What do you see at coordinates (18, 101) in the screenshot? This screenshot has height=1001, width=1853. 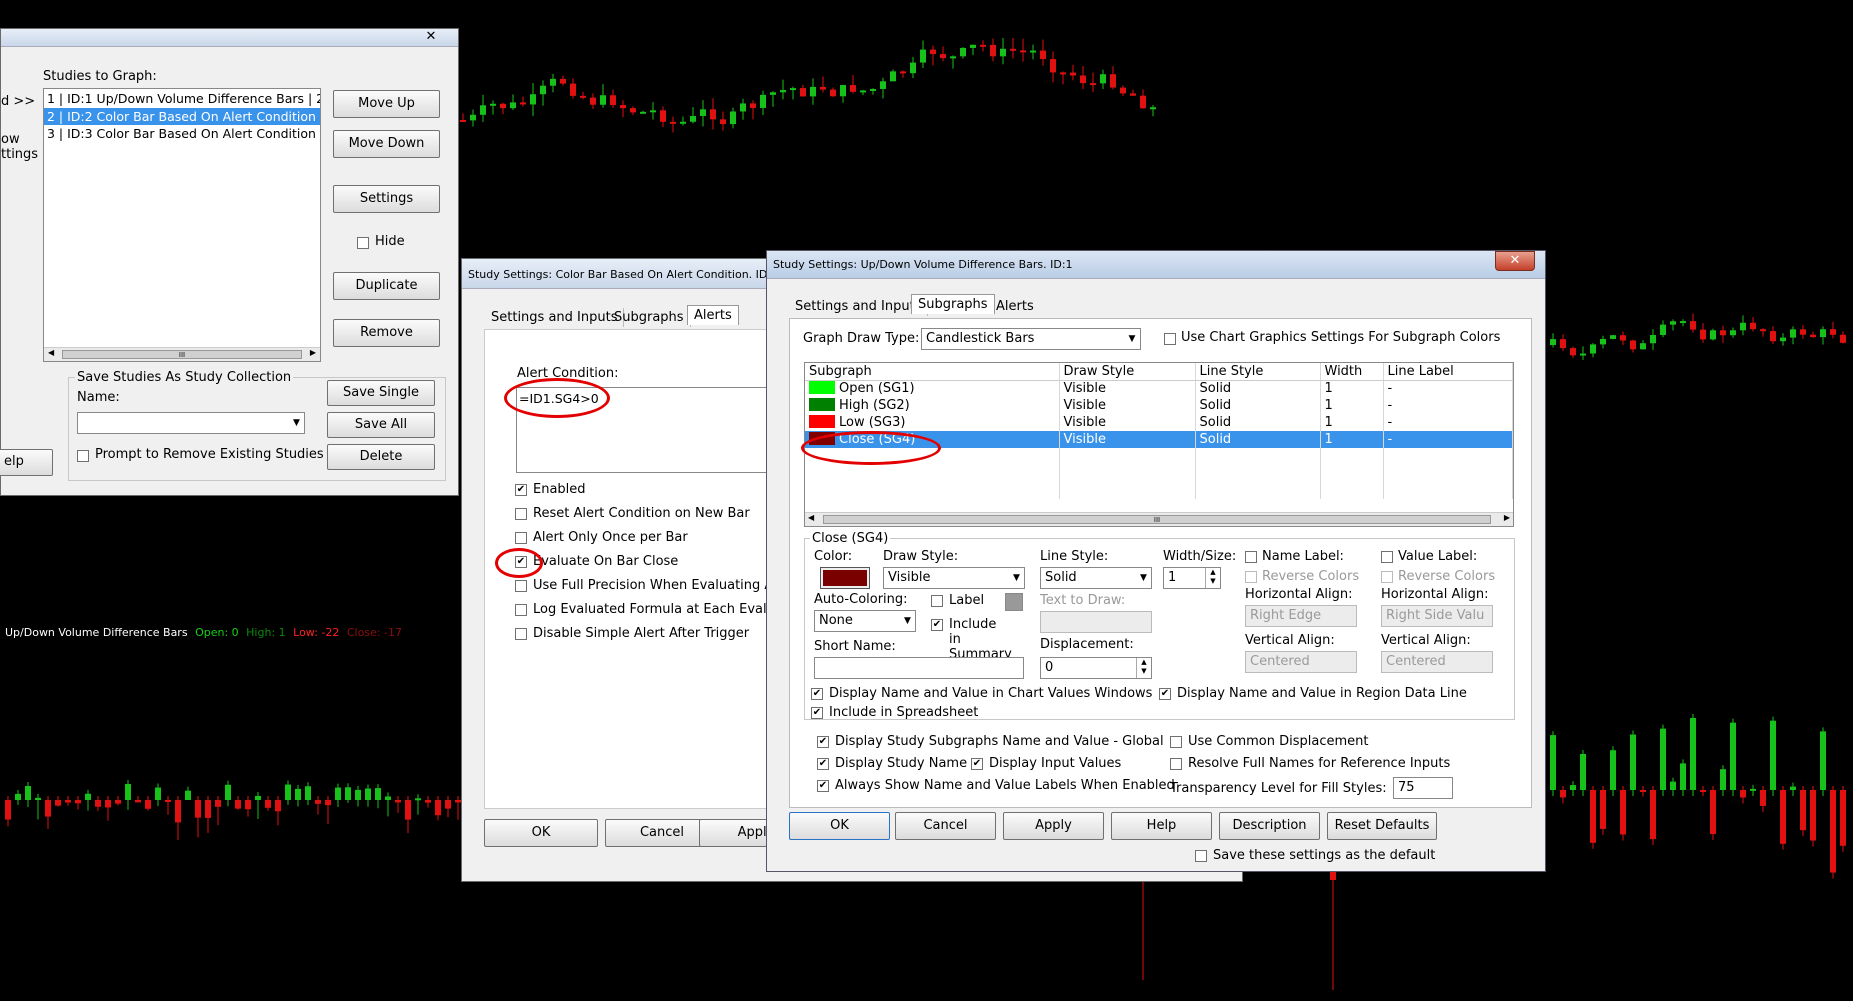 I see `add-button-partial: d >>` at bounding box center [18, 101].